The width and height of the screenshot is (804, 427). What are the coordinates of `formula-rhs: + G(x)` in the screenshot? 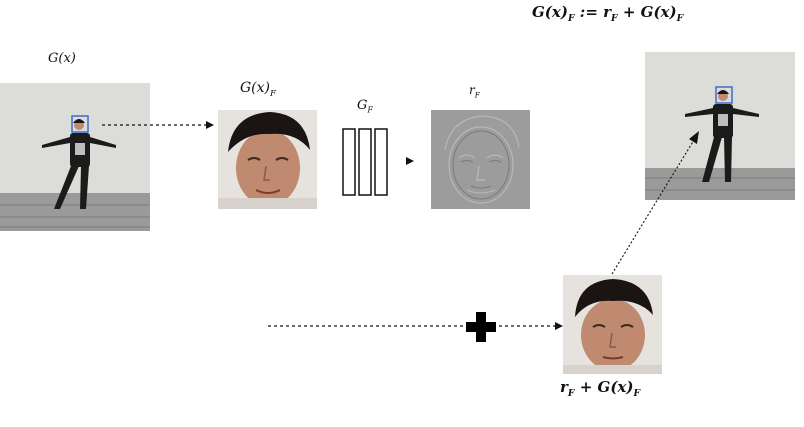 It's located at (647, 12).